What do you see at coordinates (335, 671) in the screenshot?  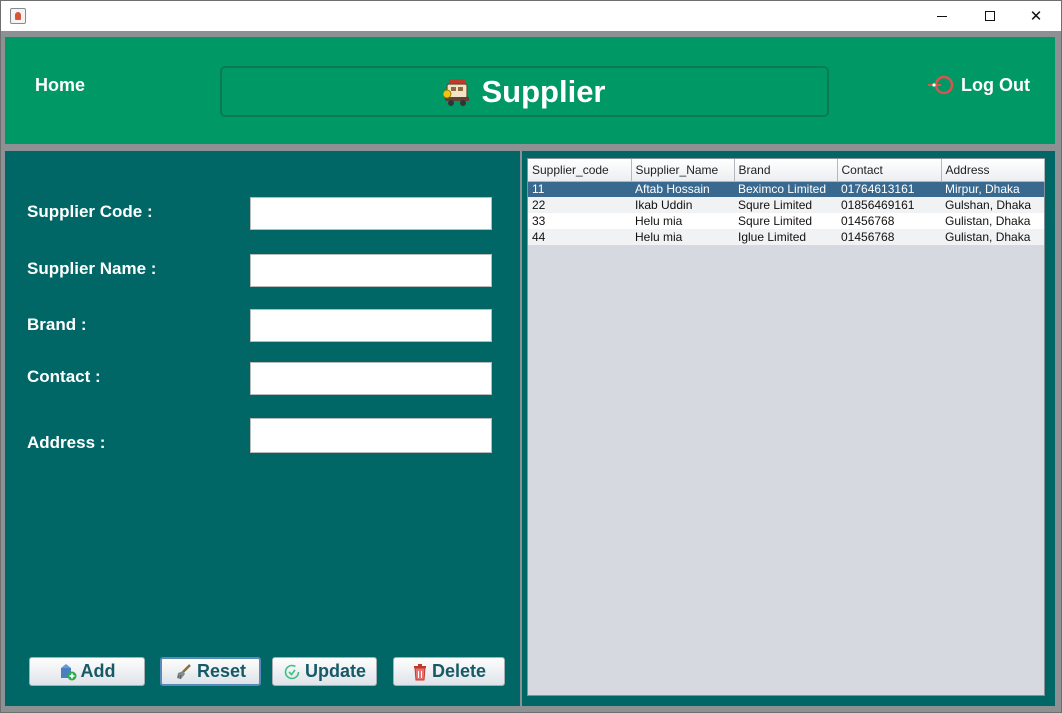 I see `update-button-label: Update` at bounding box center [335, 671].